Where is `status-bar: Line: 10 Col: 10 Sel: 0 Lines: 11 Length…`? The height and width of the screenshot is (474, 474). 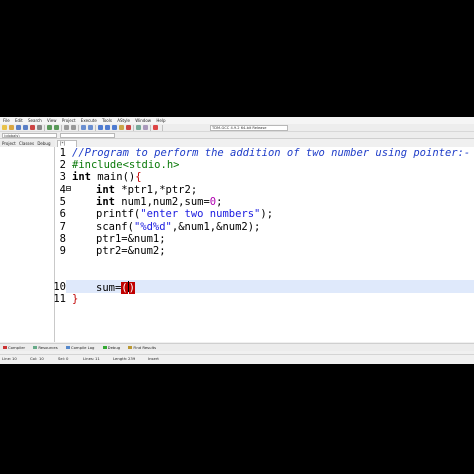
status-bar: Line: 10 Col: 10 Sel: 0 Lines: 11 Length… is located at coordinates (237, 358).